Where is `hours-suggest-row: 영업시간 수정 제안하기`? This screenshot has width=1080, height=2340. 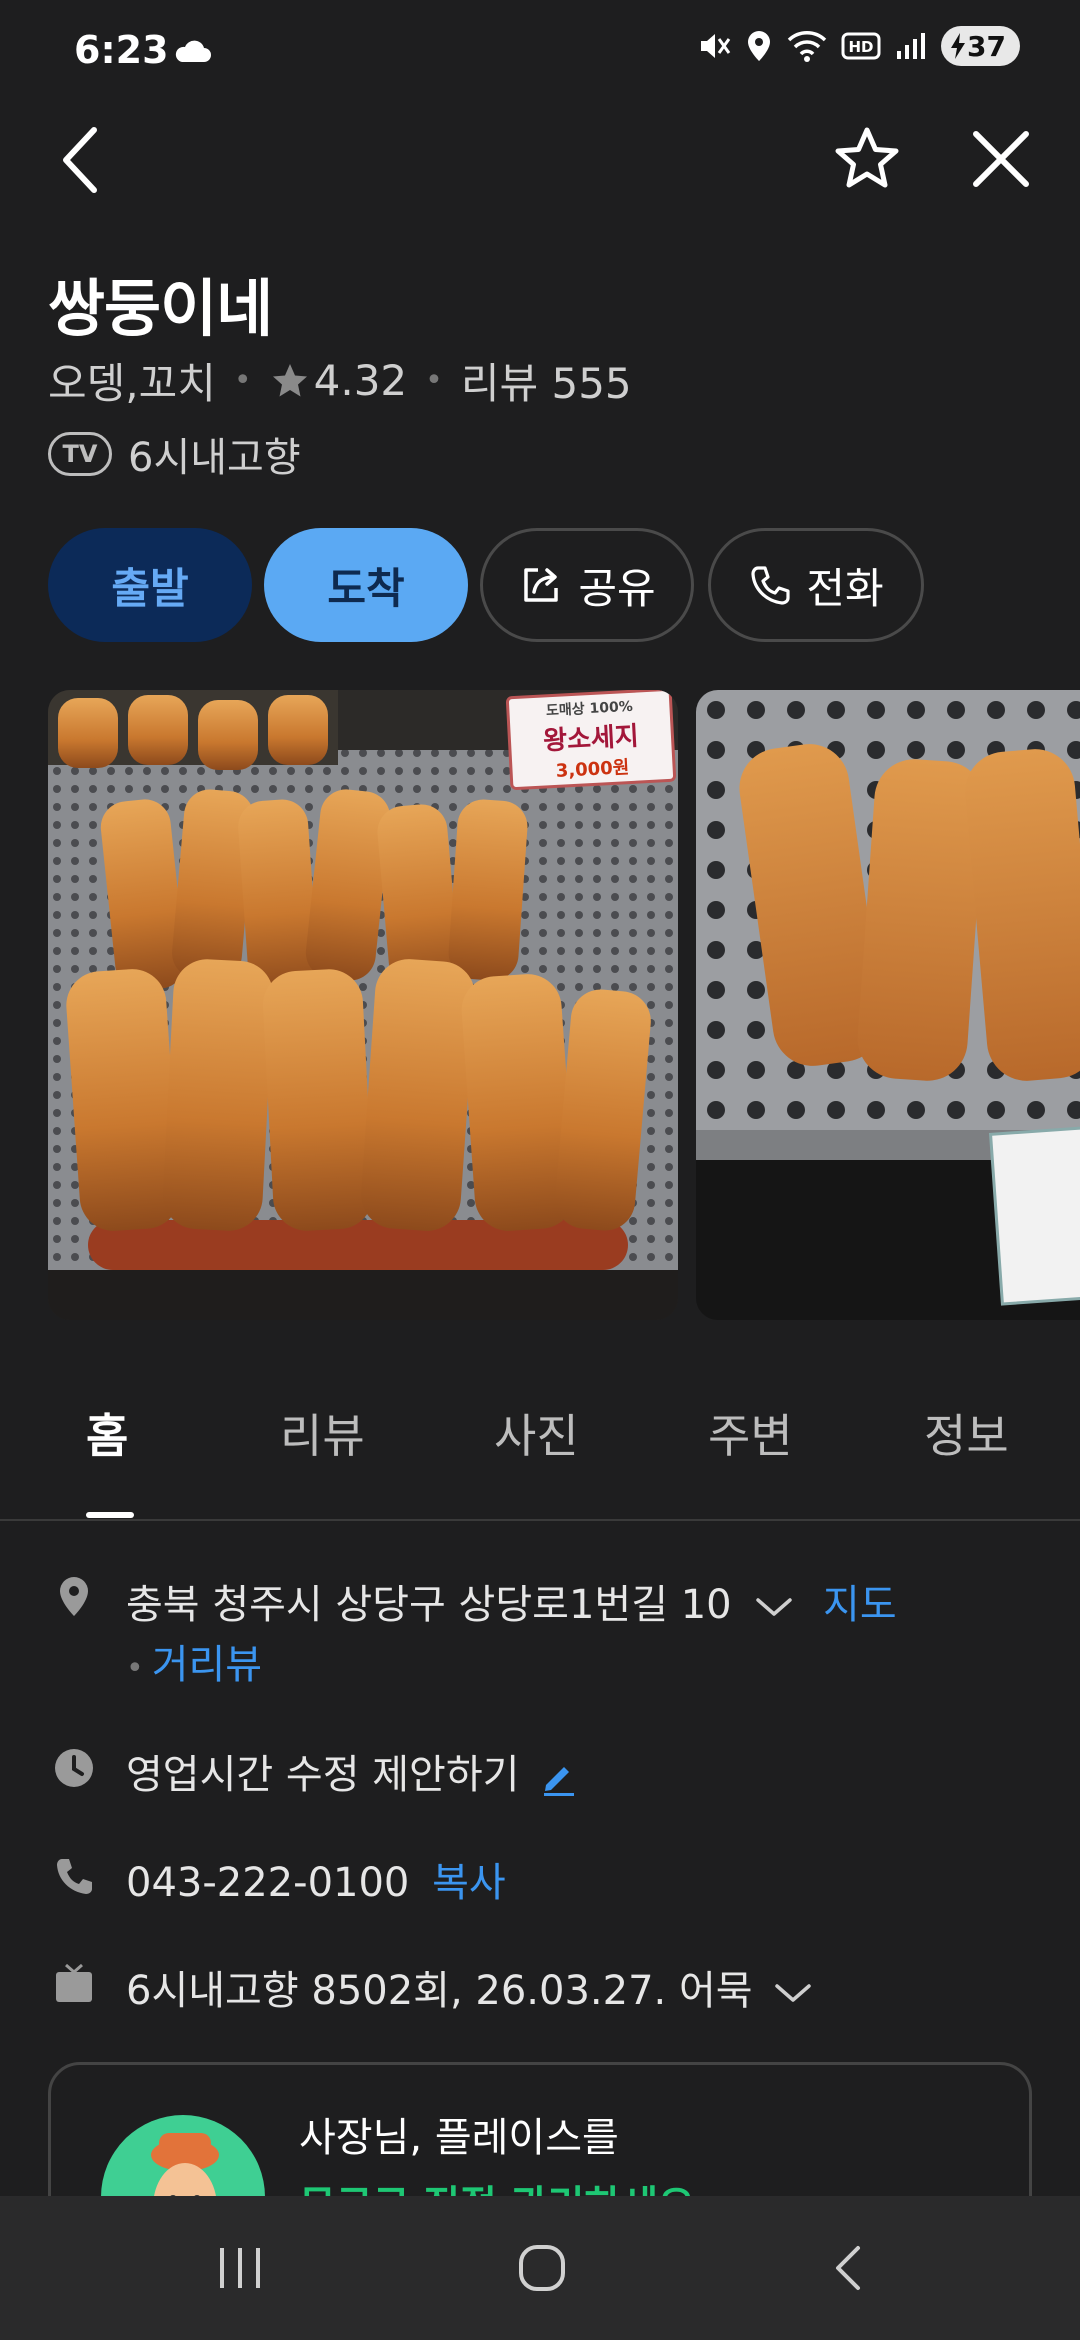 hours-suggest-row: 영업시간 수정 제안하기 is located at coordinates (352, 1771).